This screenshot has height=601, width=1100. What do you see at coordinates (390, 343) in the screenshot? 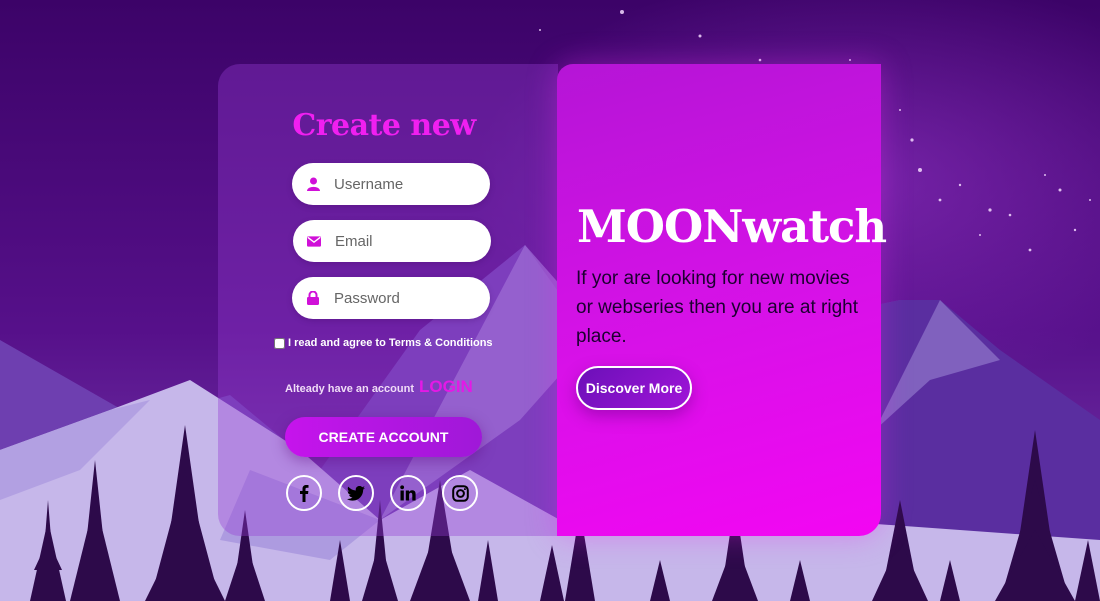
I see `terms-label: I read and agree to Terms & Conditions` at bounding box center [390, 343].